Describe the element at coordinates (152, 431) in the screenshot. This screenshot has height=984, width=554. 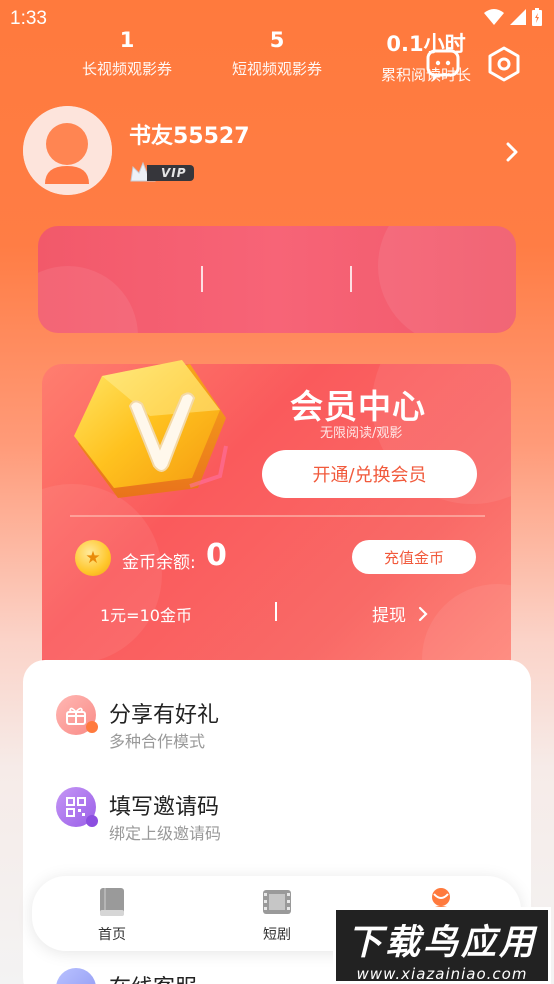
I see `vip-gem-icon` at that location.